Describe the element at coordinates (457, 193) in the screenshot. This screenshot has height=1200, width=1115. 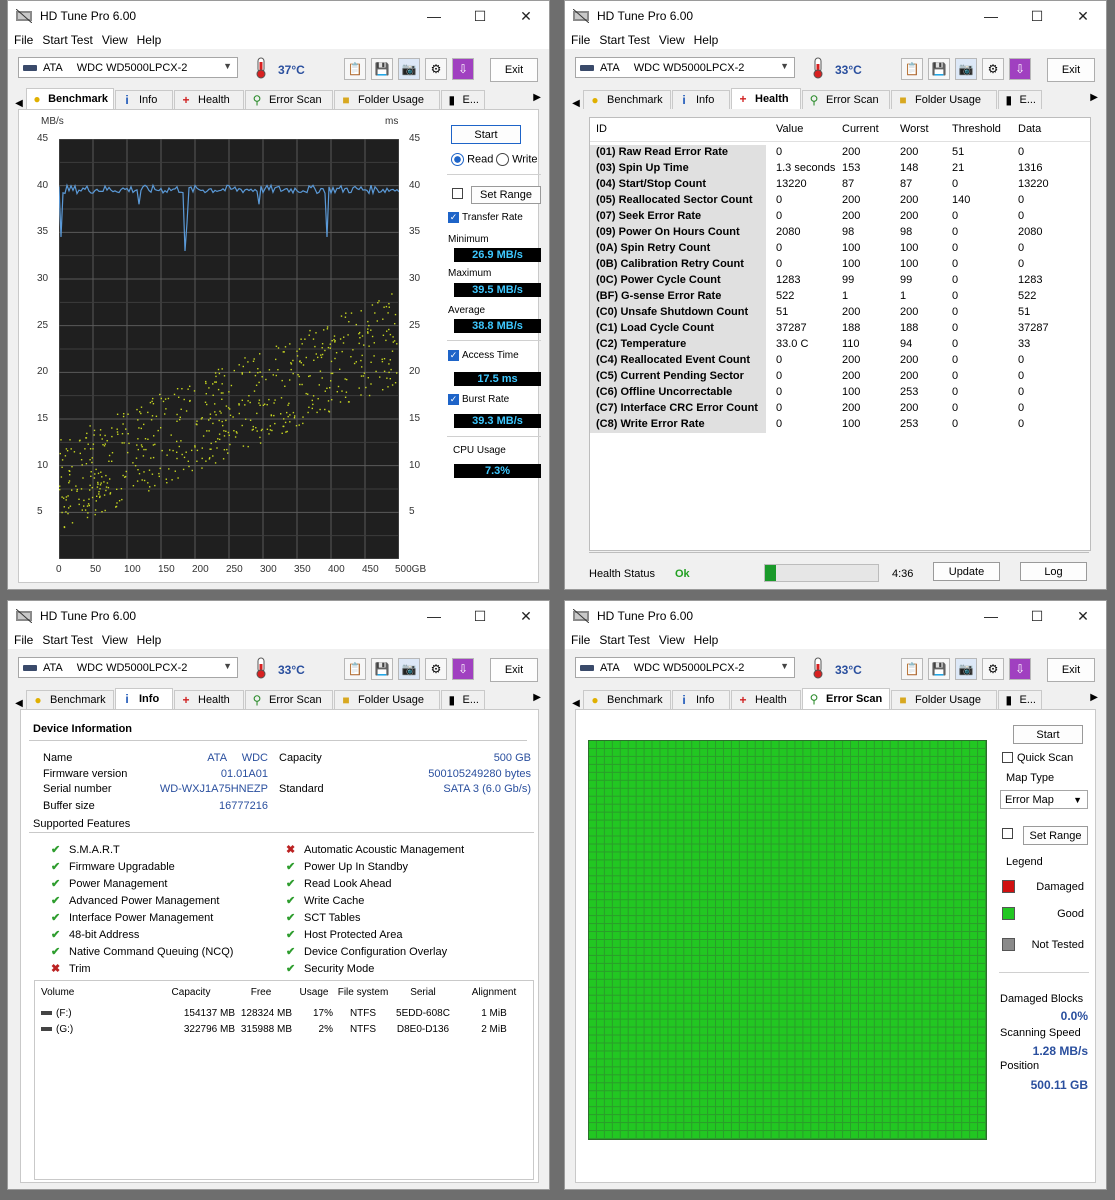
I see `set-range-checkbox` at that location.